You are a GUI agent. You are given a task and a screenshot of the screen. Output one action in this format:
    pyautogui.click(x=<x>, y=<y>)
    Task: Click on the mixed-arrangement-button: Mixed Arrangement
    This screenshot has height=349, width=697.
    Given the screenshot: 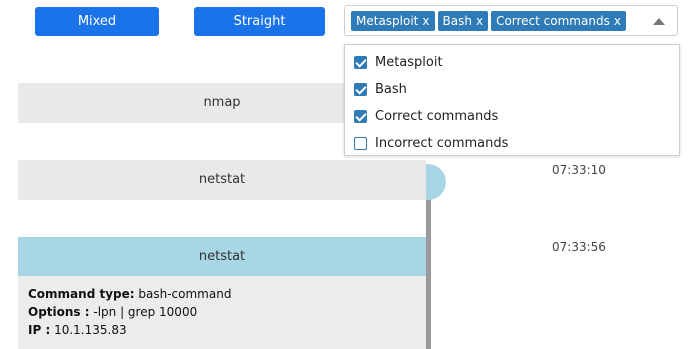 What is the action you would take?
    pyautogui.click(x=97, y=32)
    